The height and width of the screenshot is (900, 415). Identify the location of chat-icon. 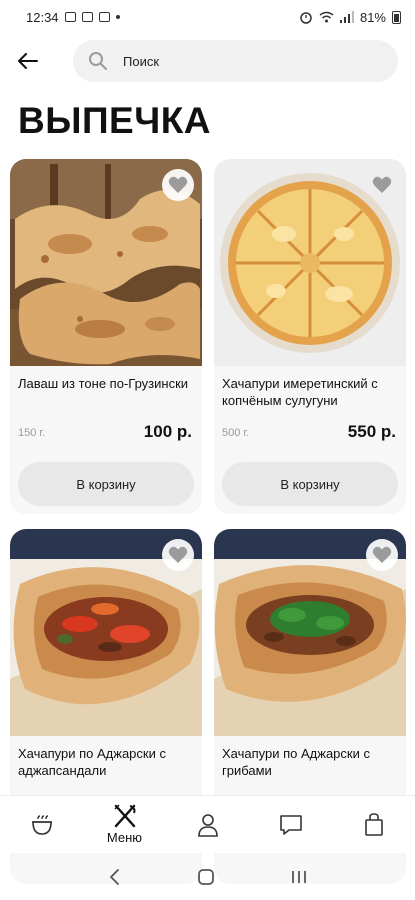
(290, 824).